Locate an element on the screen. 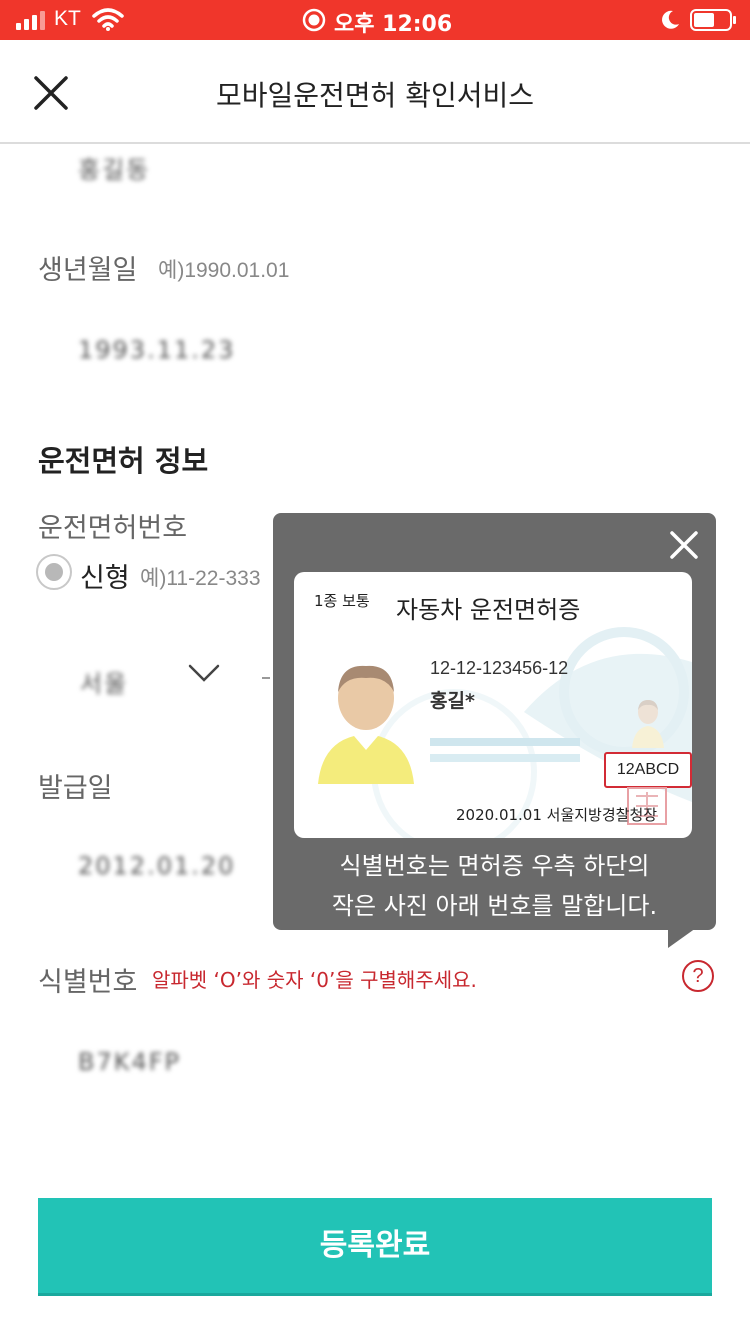 The height and width of the screenshot is (1334, 750). signal-icon is located at coordinates (30, 20).